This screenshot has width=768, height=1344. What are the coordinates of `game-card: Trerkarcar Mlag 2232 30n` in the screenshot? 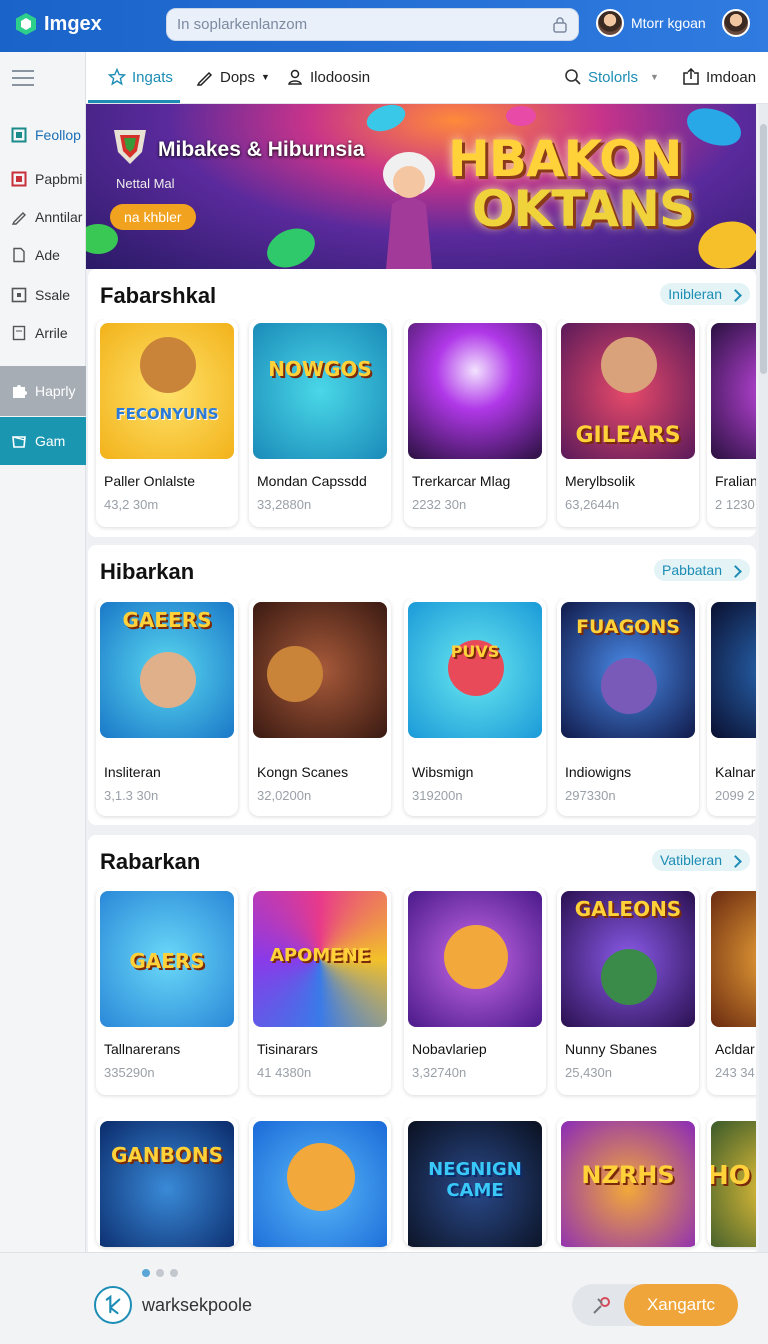 It's located at (475, 423).